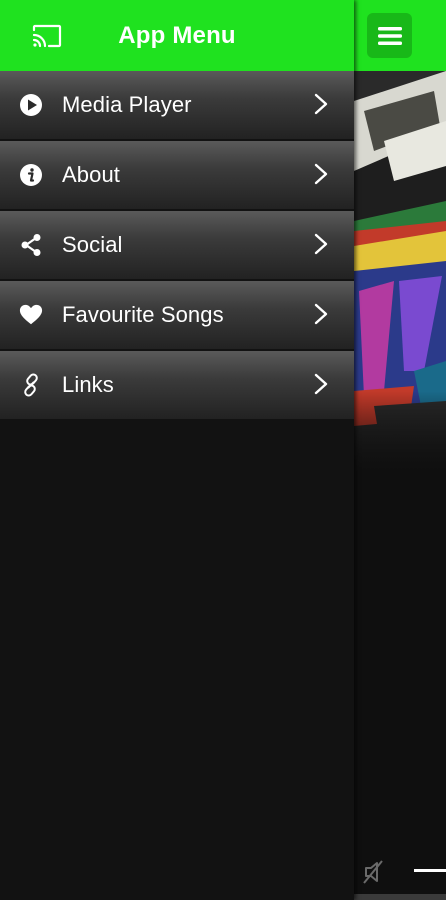 This screenshot has width=446, height=900. I want to click on bottom-bar, so click(400, 897).